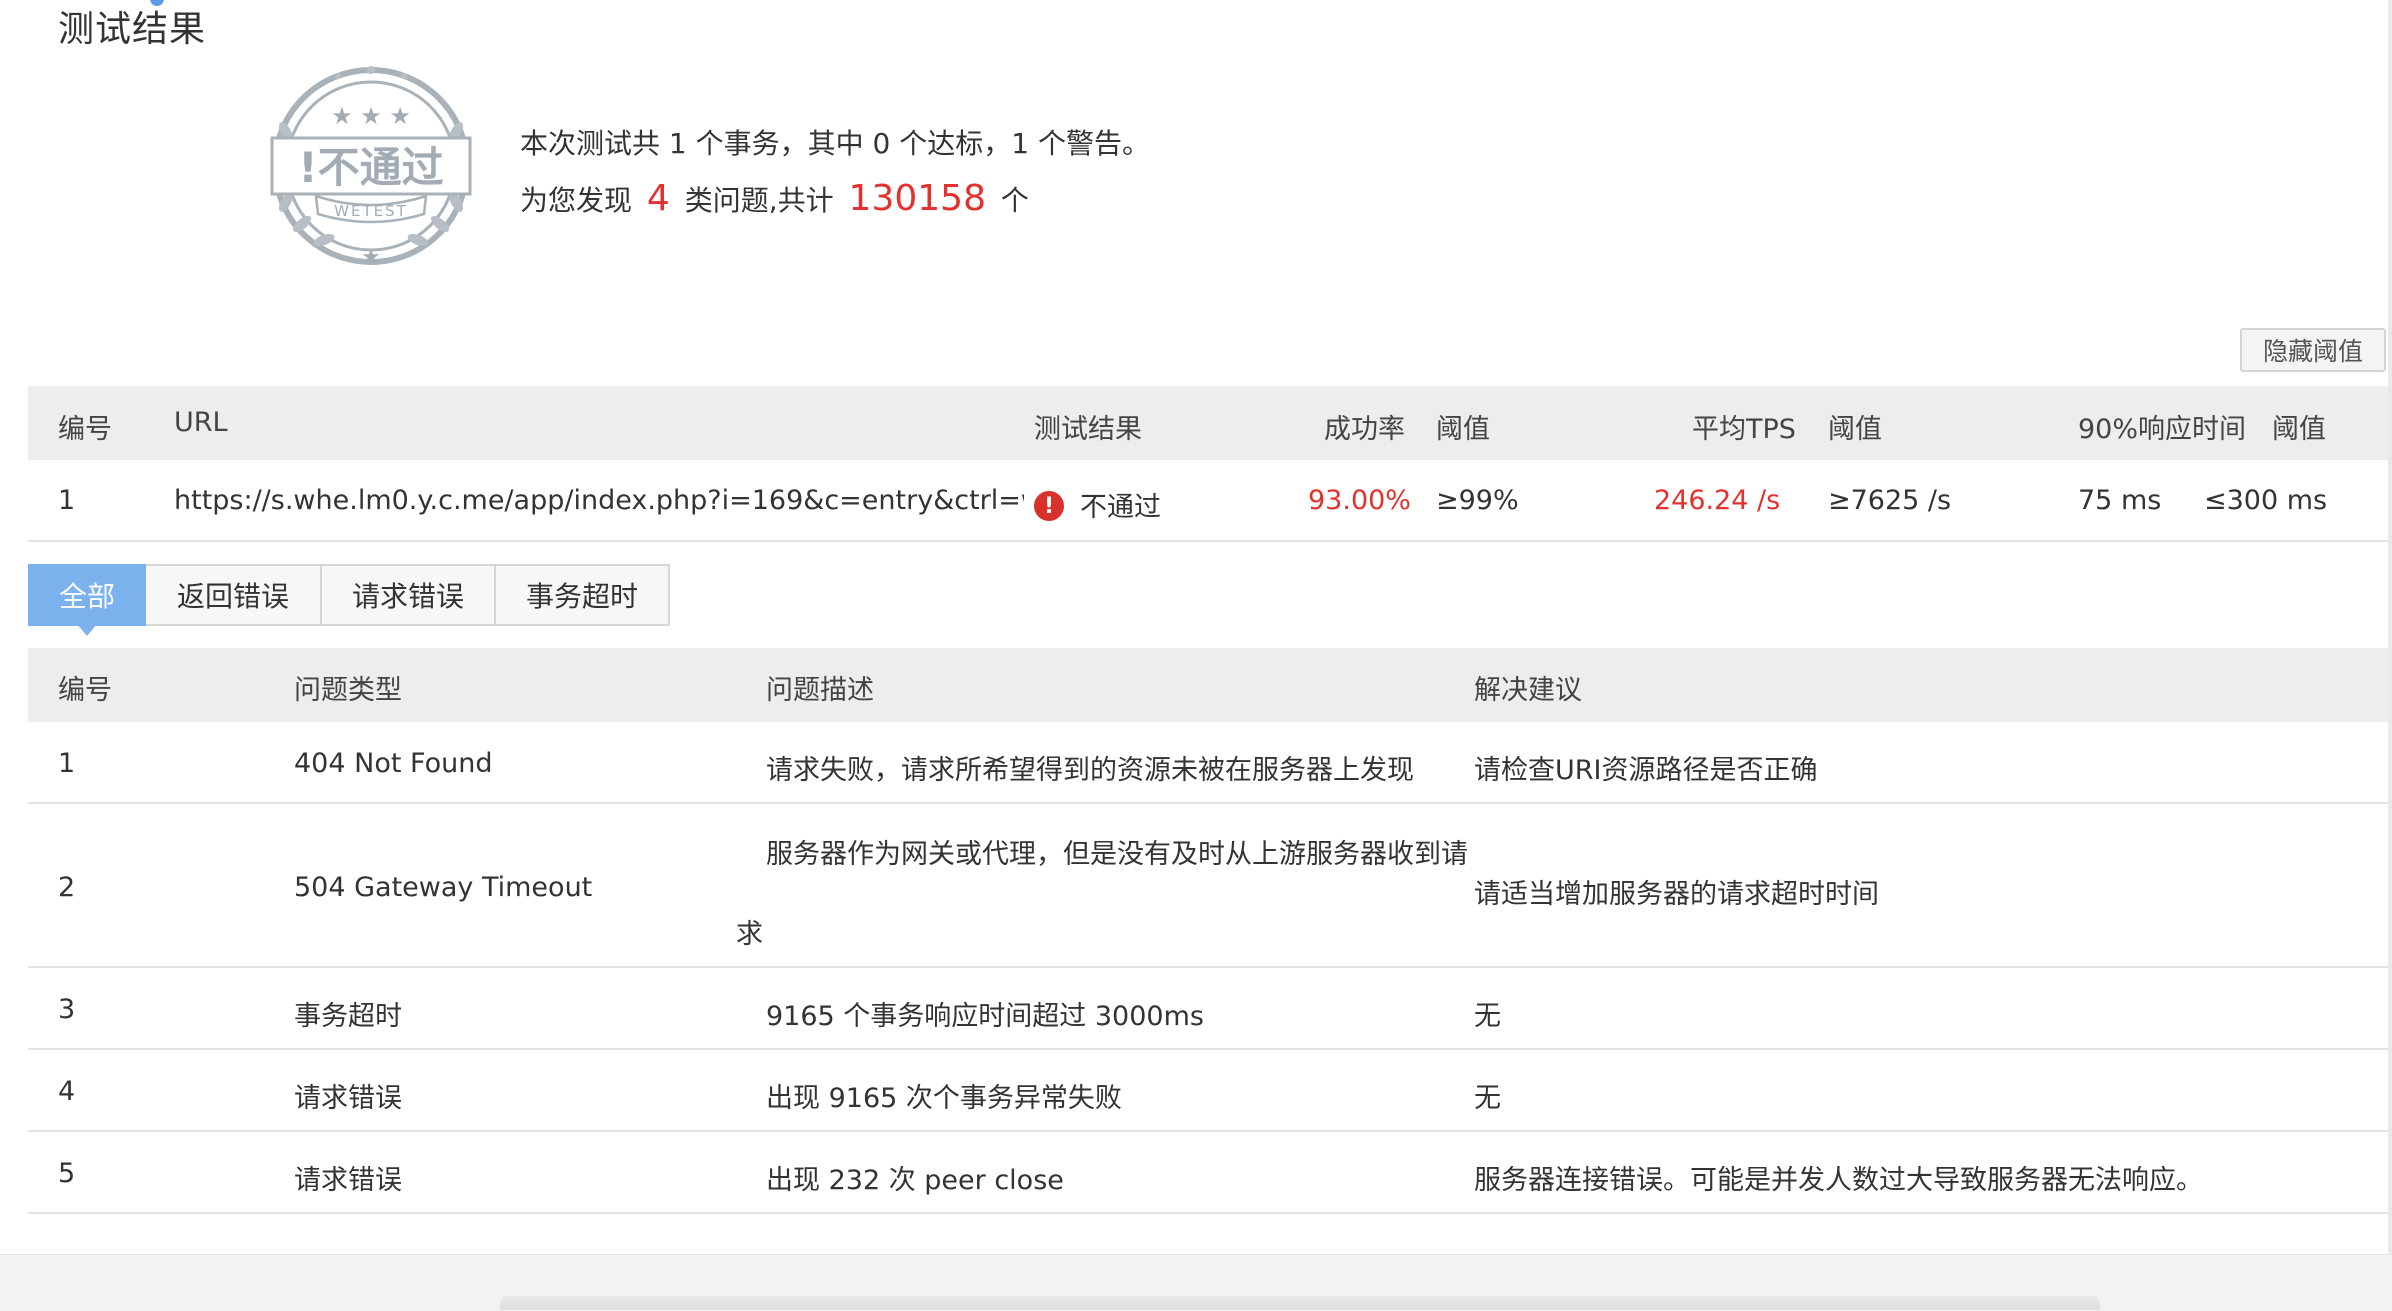 The image size is (2392, 1311). What do you see at coordinates (820, 690) in the screenshot?
I see `header-description: 问题描述` at bounding box center [820, 690].